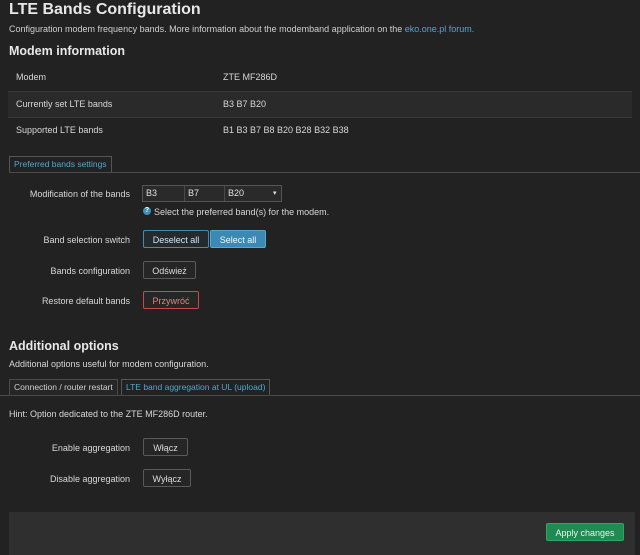 This screenshot has width=640, height=555. Describe the element at coordinates (194, 193) in the screenshot. I see `selected-band: B7` at that location.